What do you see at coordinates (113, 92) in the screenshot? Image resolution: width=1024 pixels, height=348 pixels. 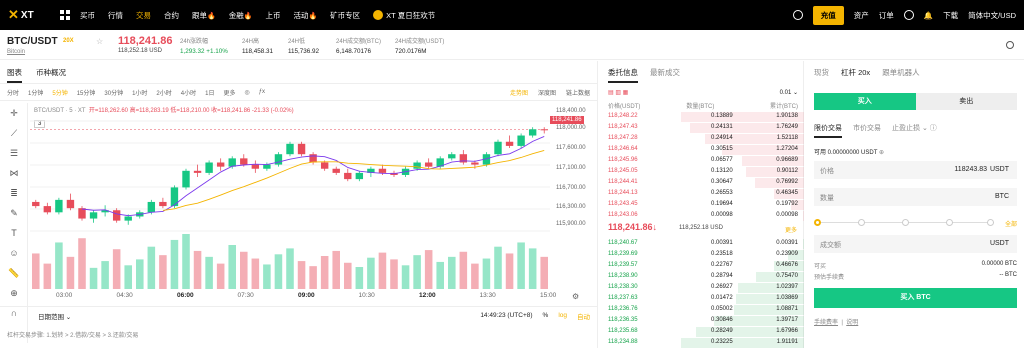 I see `interval-30m: 30分钟` at bounding box center [113, 92].